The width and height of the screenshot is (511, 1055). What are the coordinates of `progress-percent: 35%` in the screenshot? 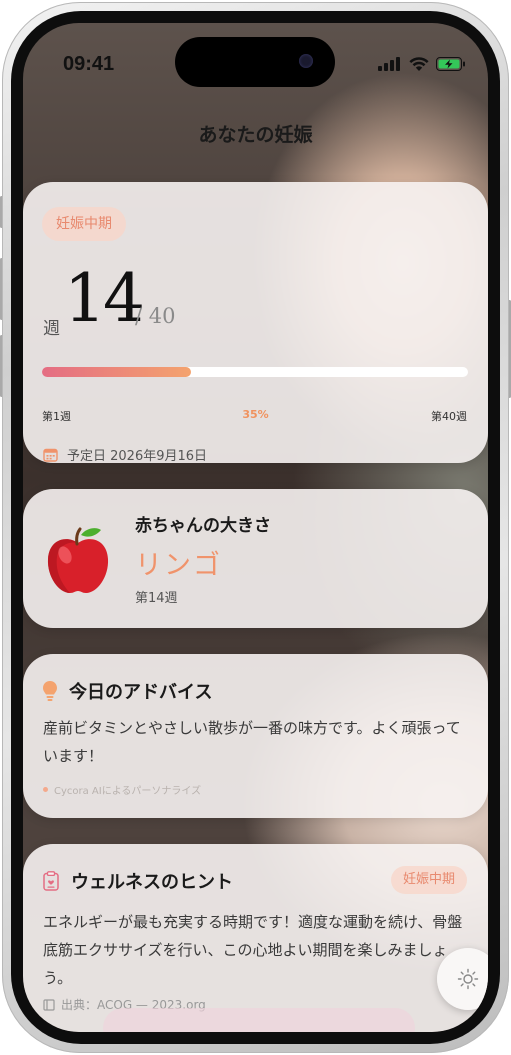 It's located at (255, 414).